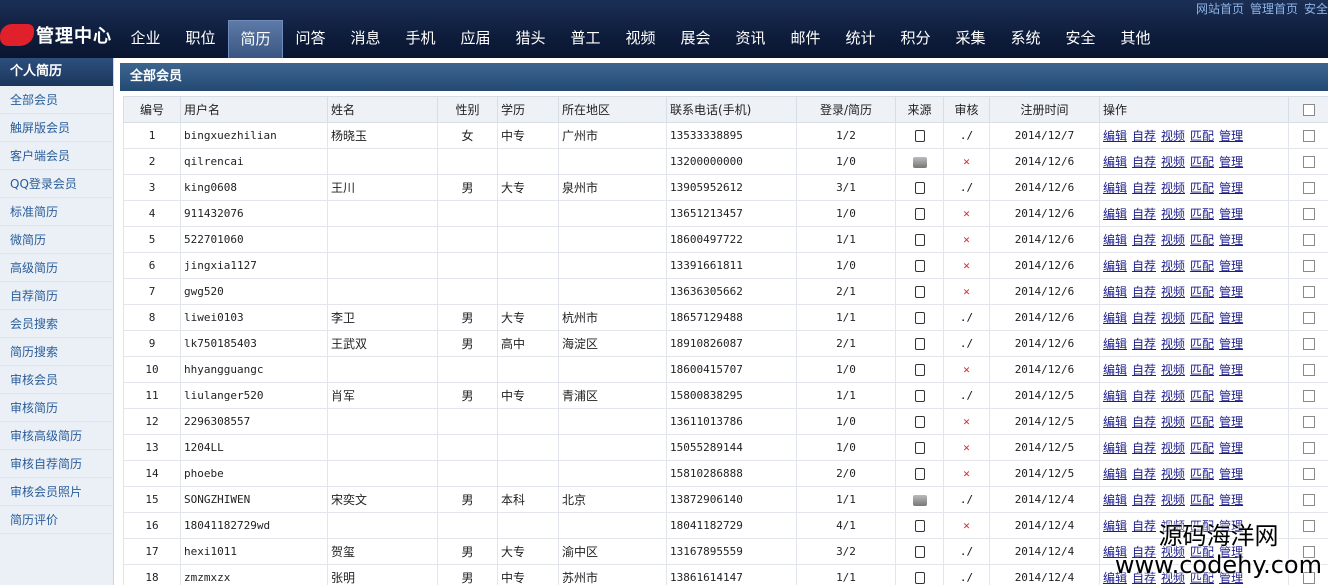 The image size is (1328, 585). I want to click on nav-item-3: 问答, so click(310, 39).